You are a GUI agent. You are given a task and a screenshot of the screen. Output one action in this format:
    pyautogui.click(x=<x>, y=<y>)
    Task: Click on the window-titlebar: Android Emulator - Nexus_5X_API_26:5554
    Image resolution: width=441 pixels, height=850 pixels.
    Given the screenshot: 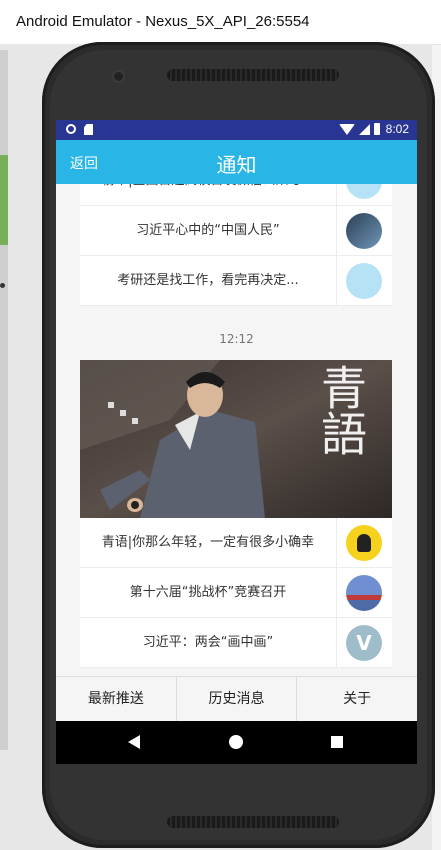 What is the action you would take?
    pyautogui.click(x=220, y=22)
    